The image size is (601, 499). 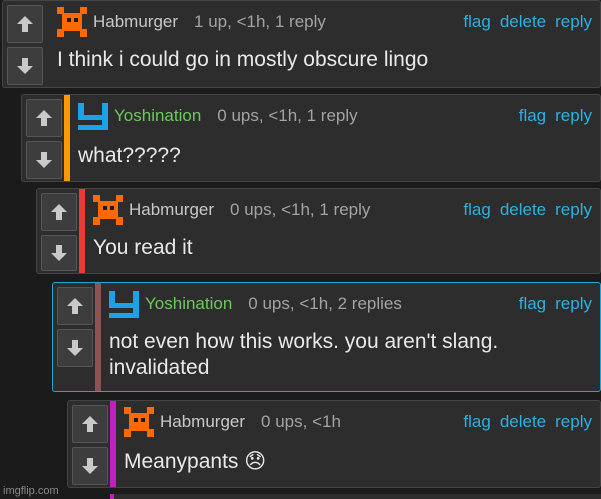 I want to click on comment-meta: 1 up, <1h, 1 reply, so click(x=260, y=21).